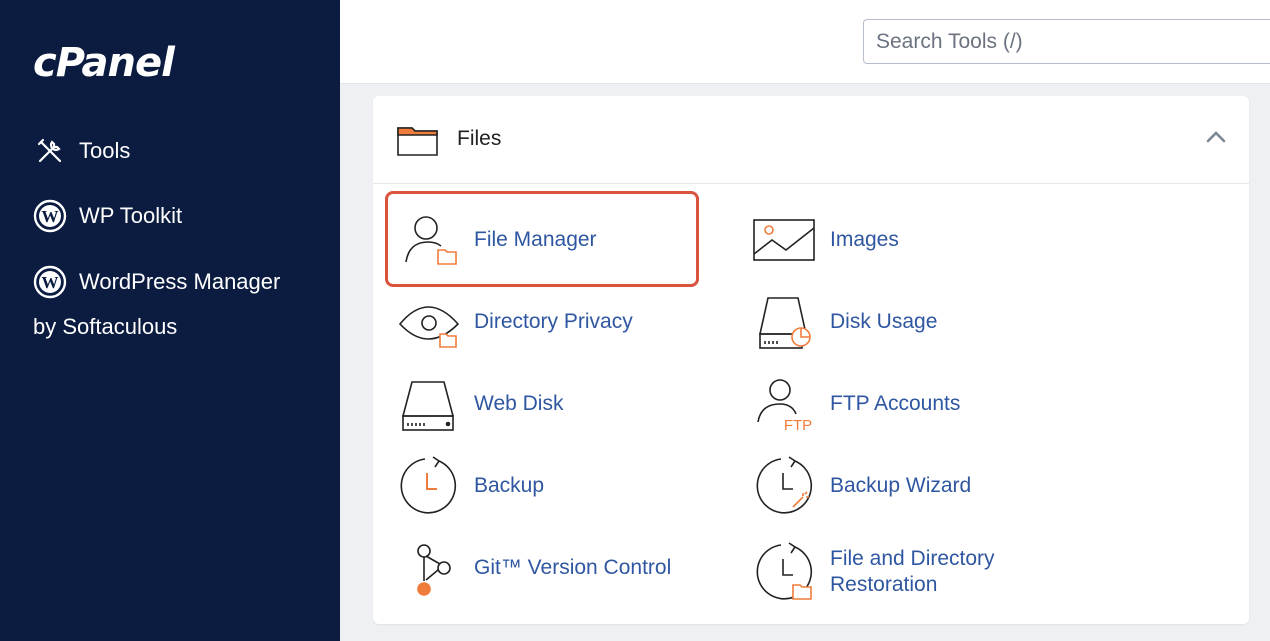 This screenshot has width=1270, height=641. Describe the element at coordinates (1066, 41) in the screenshot. I see `search-input` at that location.